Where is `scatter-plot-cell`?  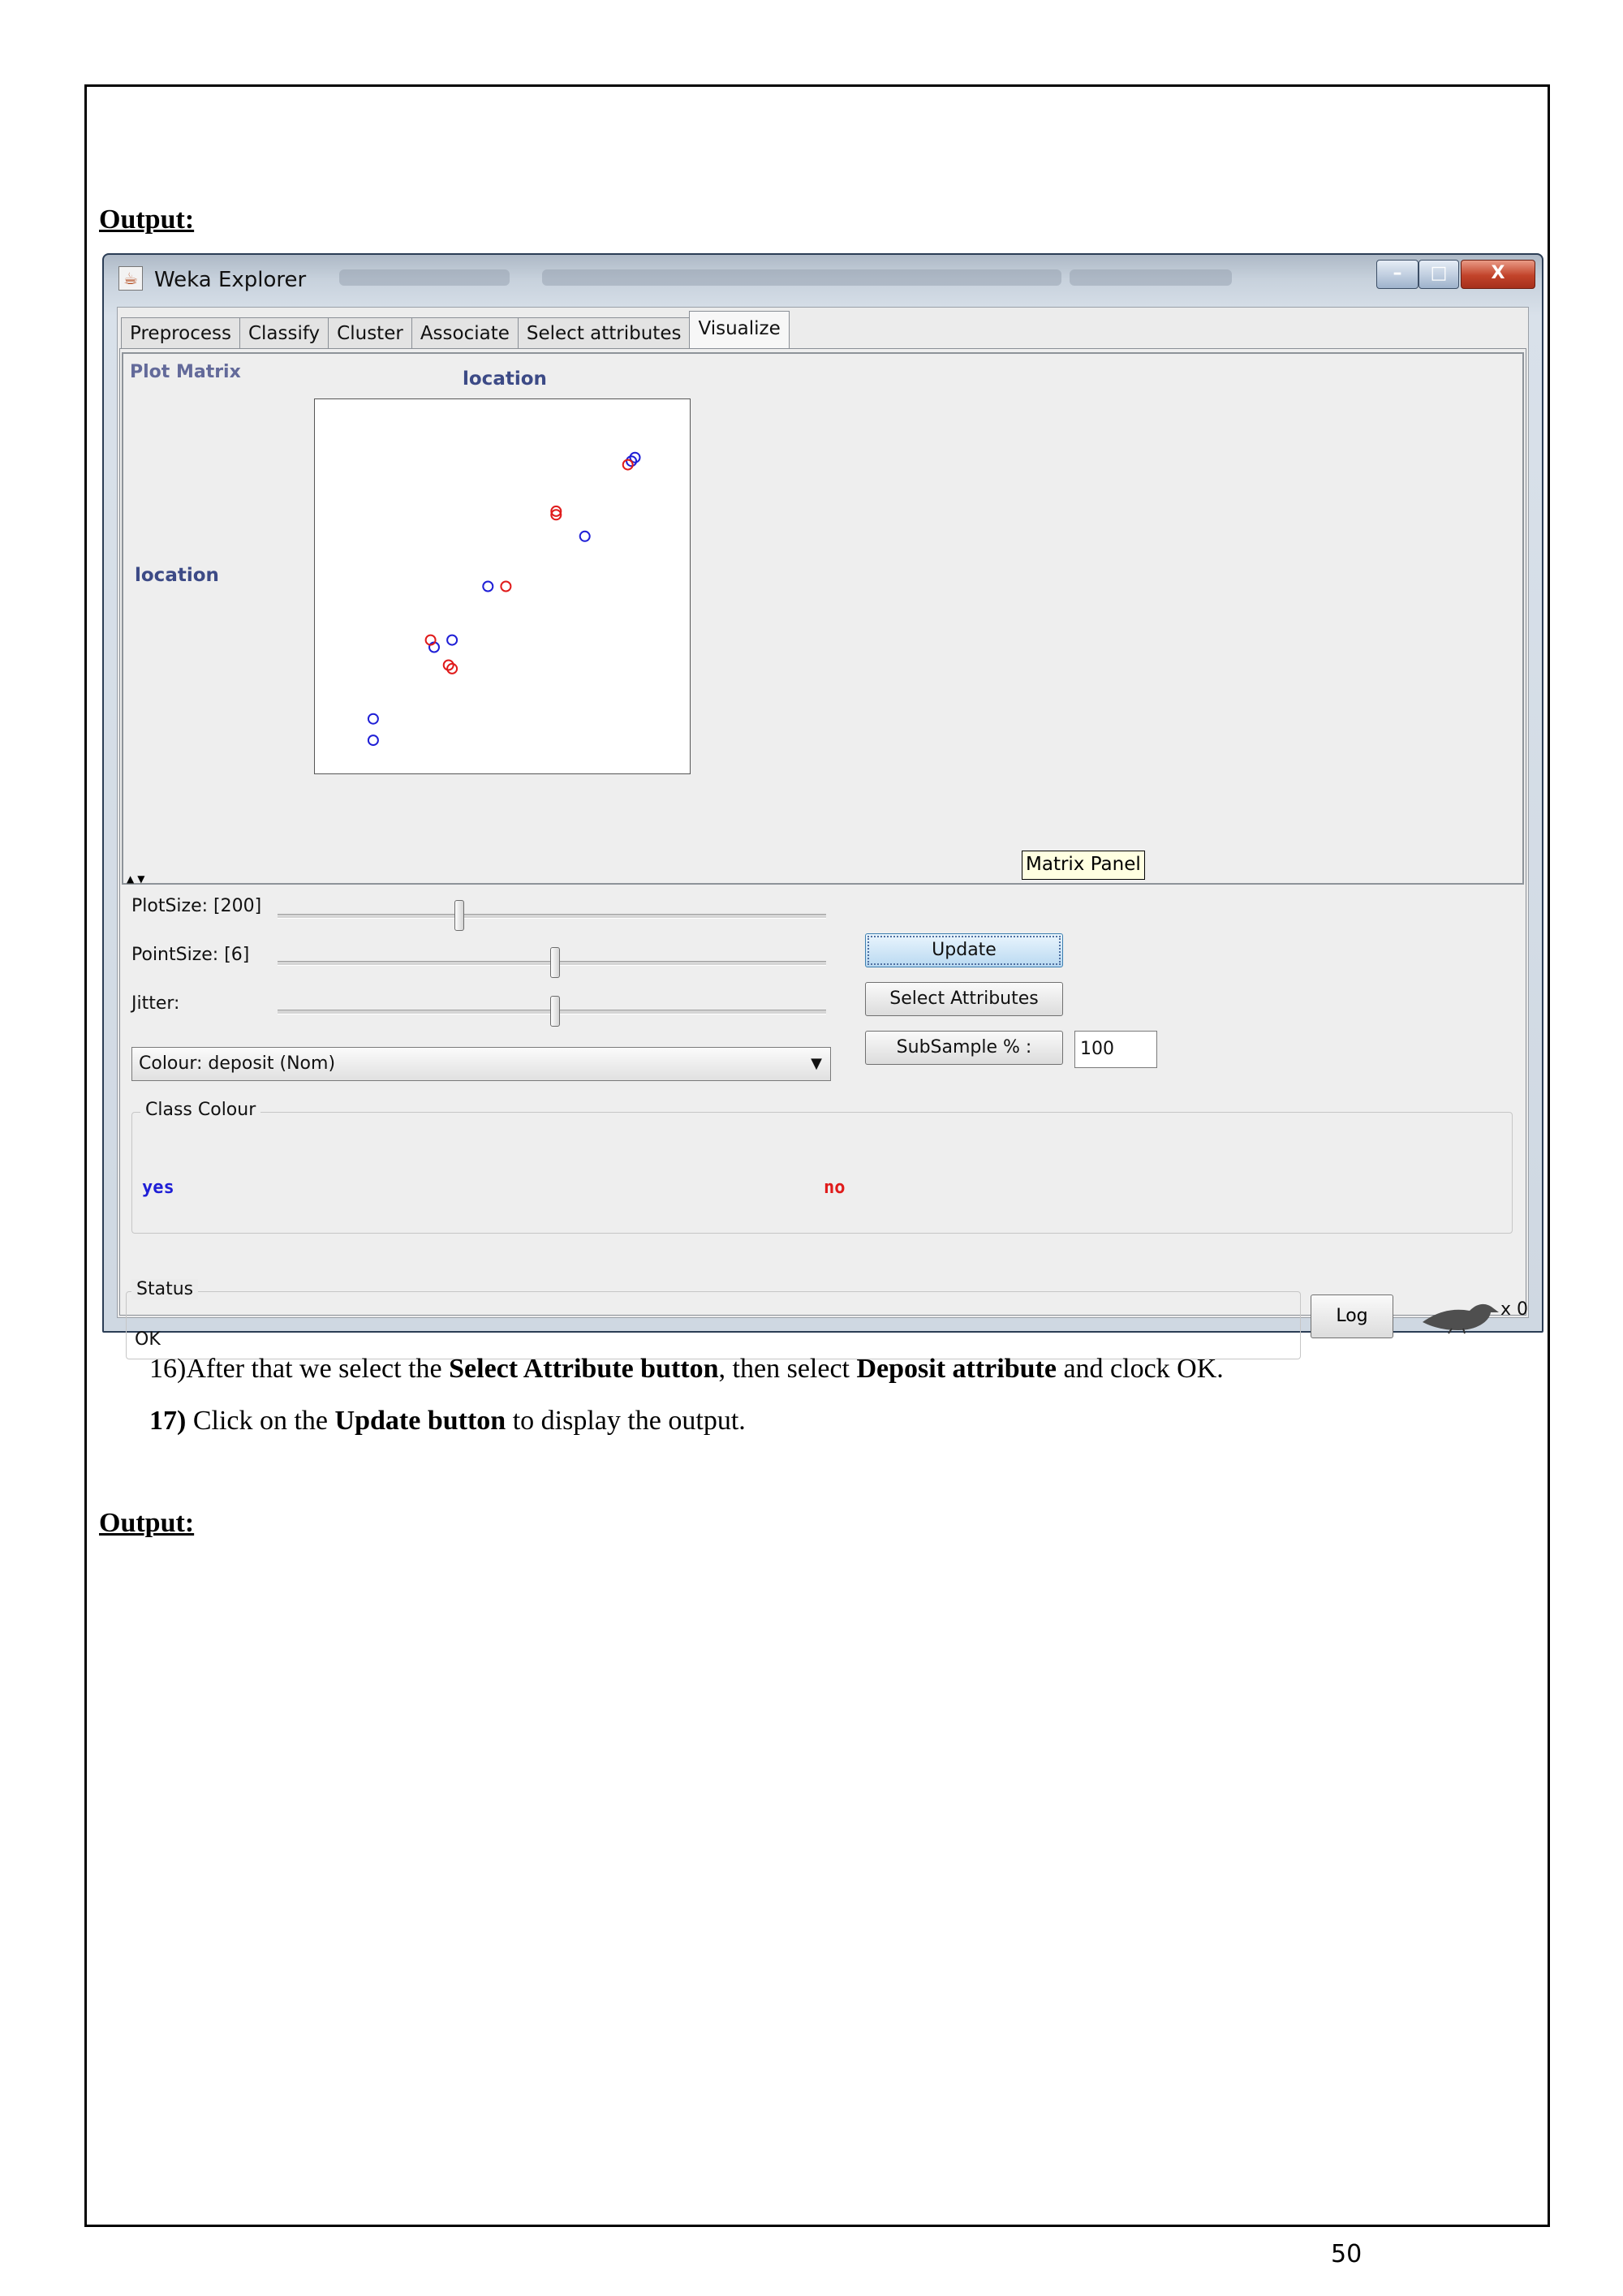
scatter-plot-cell is located at coordinates (502, 586).